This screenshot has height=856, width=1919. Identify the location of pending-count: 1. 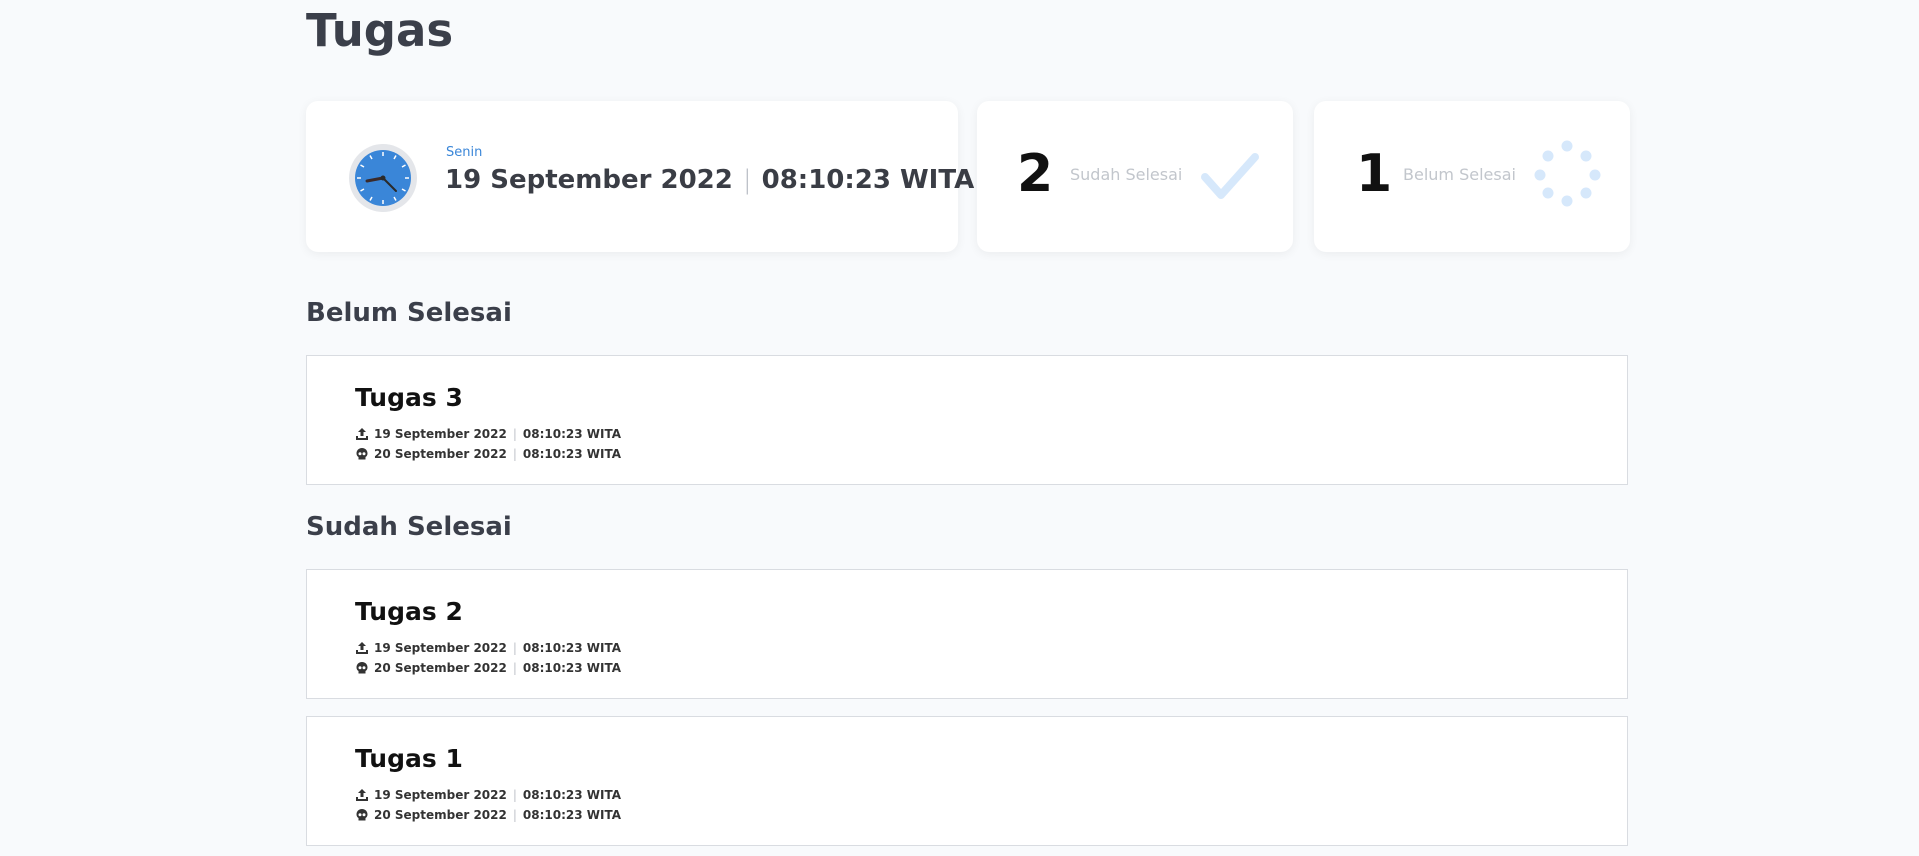
(1374, 174).